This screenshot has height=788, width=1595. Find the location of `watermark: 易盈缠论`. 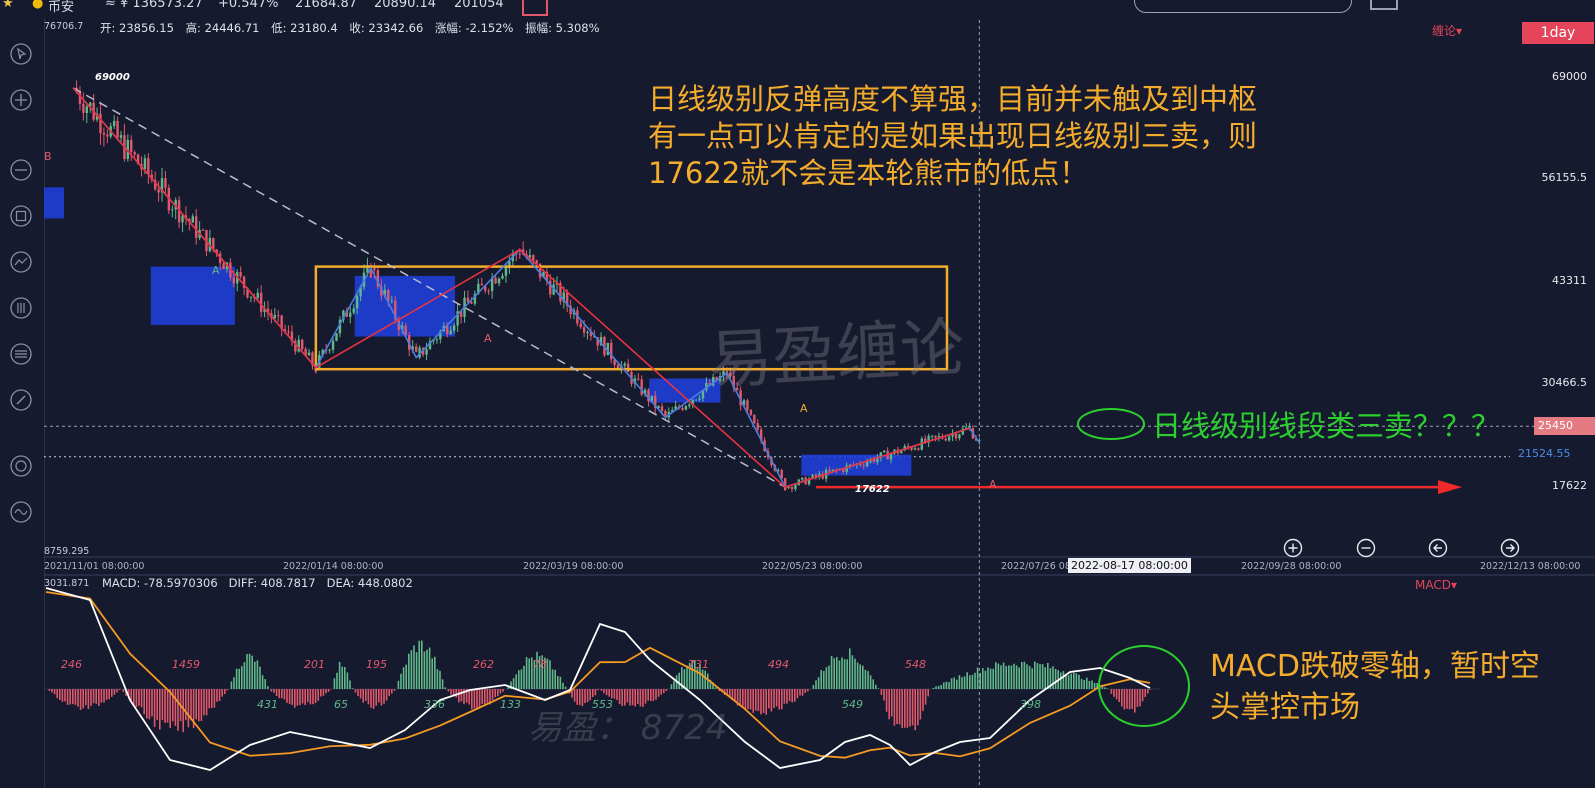

watermark: 易盈缠论 is located at coordinates (836, 355).